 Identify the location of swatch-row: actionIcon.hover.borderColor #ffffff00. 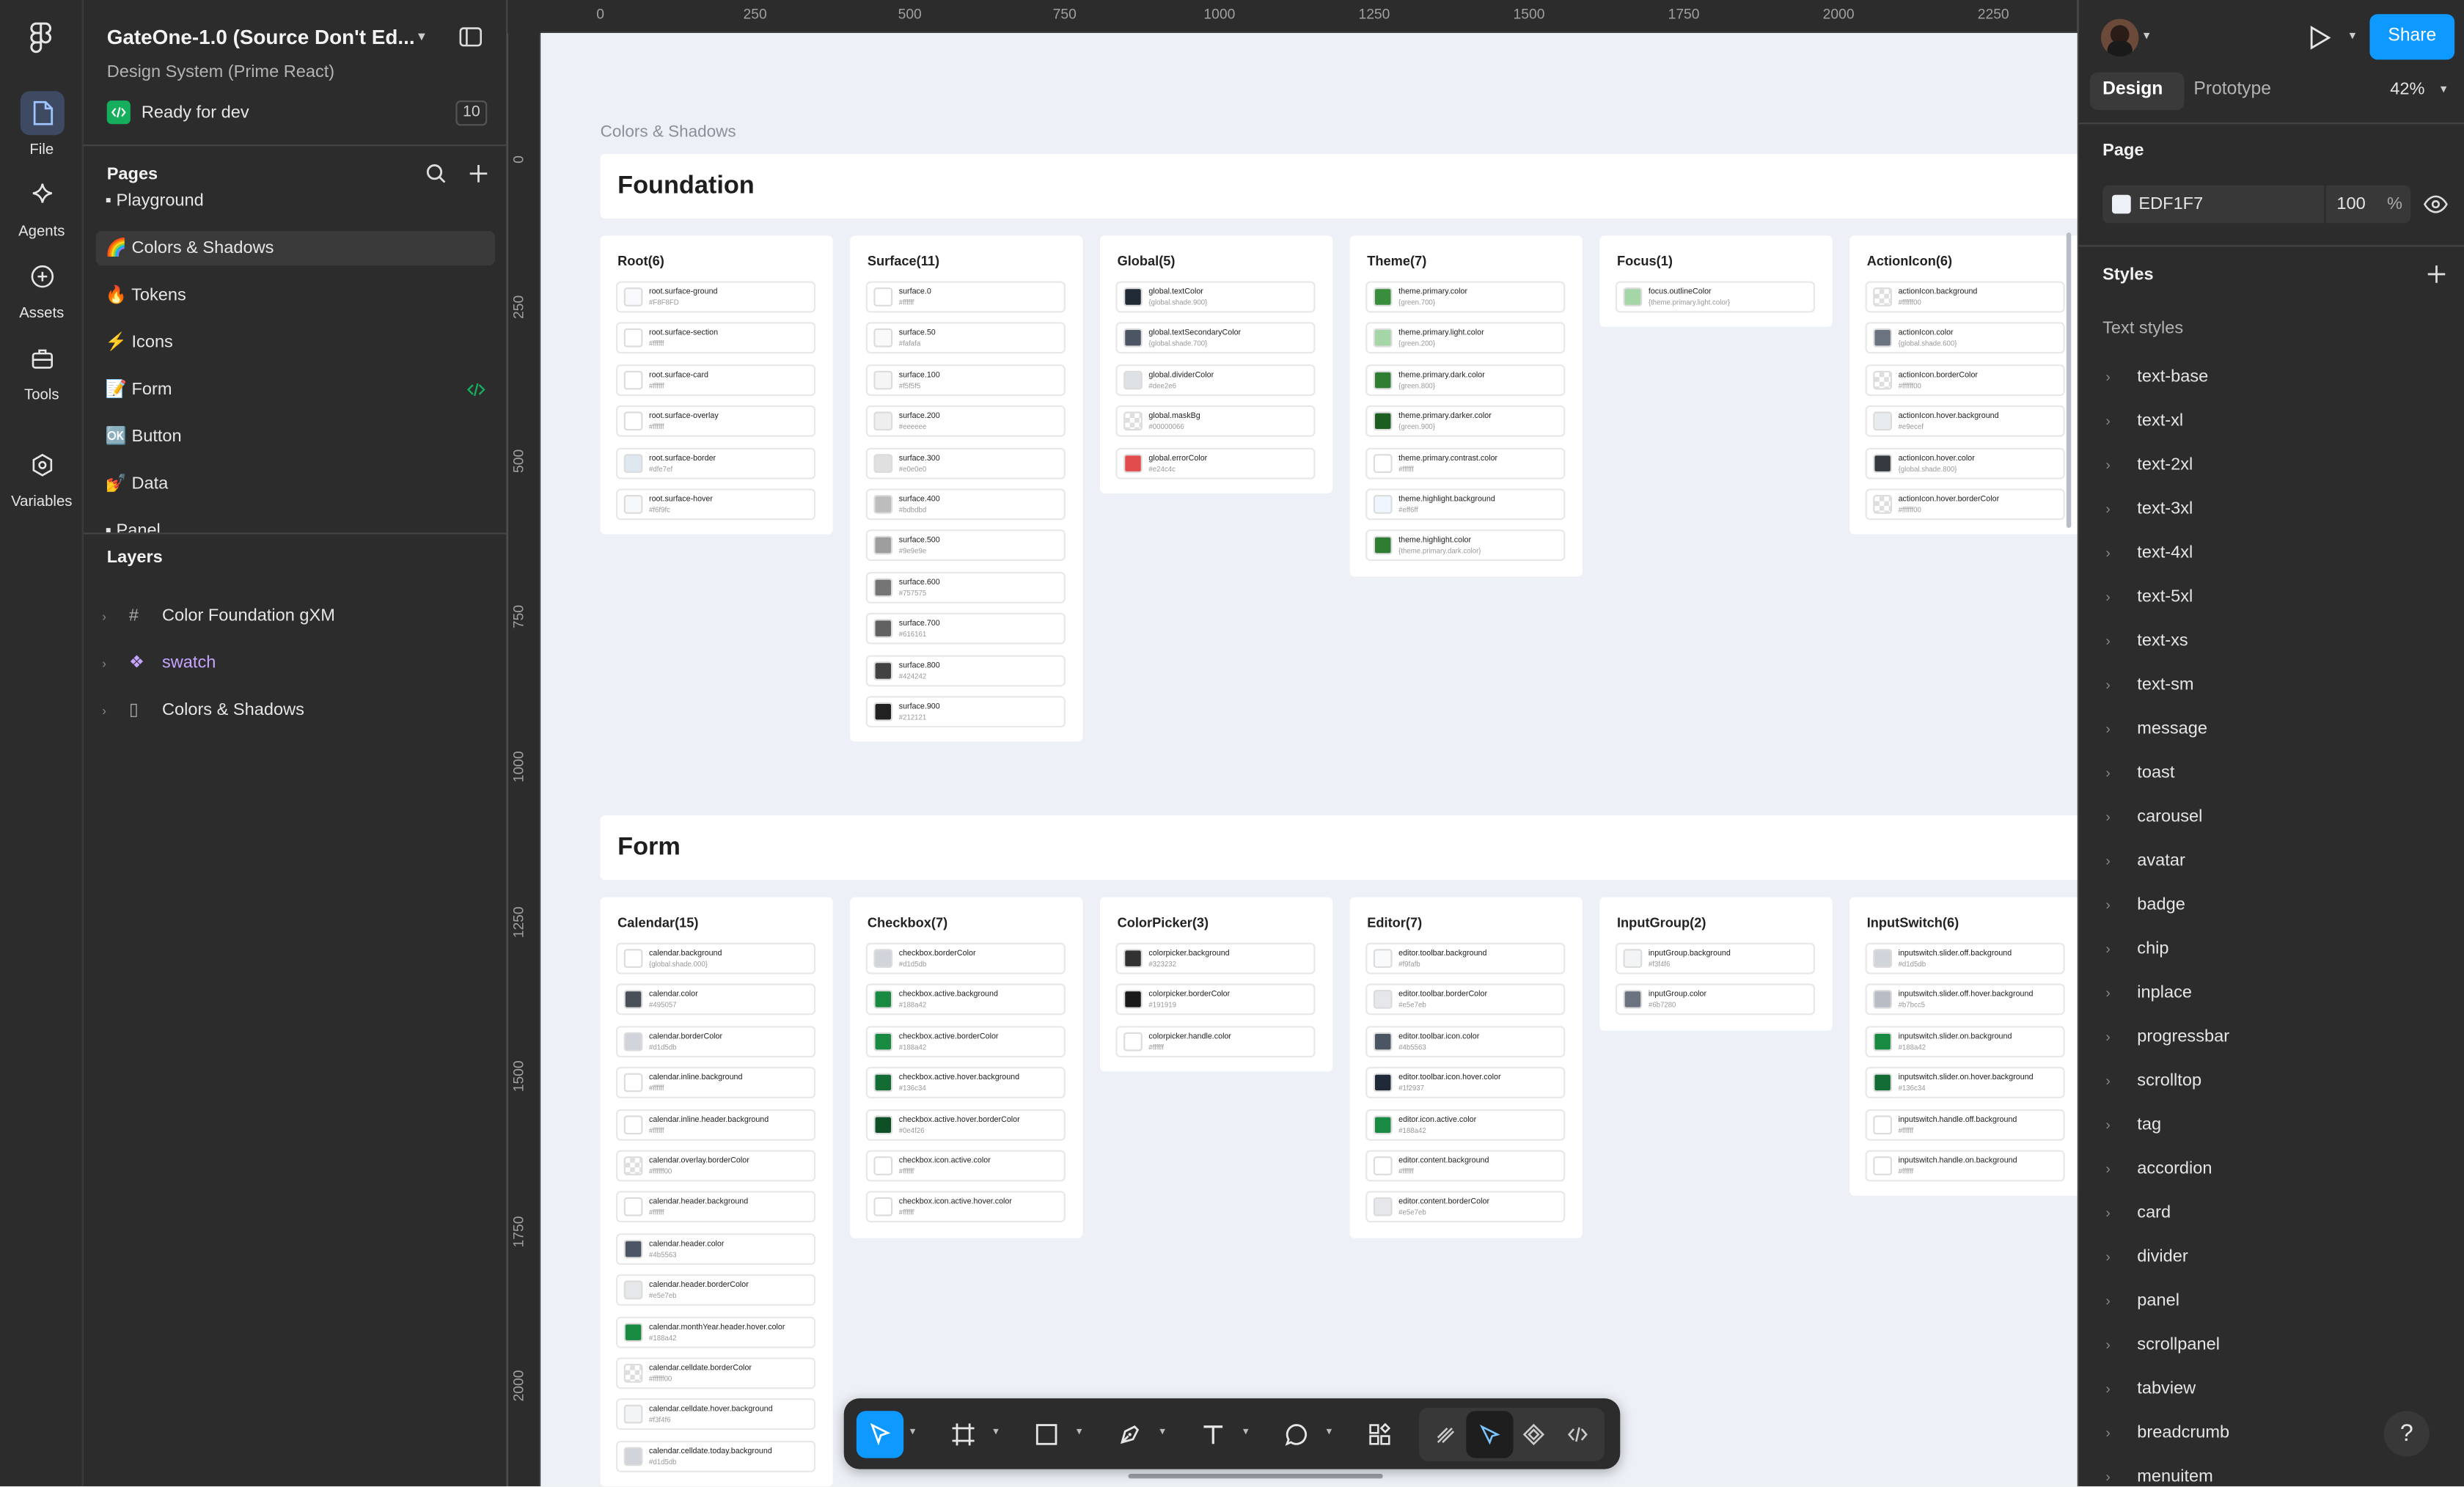
(1965, 504).